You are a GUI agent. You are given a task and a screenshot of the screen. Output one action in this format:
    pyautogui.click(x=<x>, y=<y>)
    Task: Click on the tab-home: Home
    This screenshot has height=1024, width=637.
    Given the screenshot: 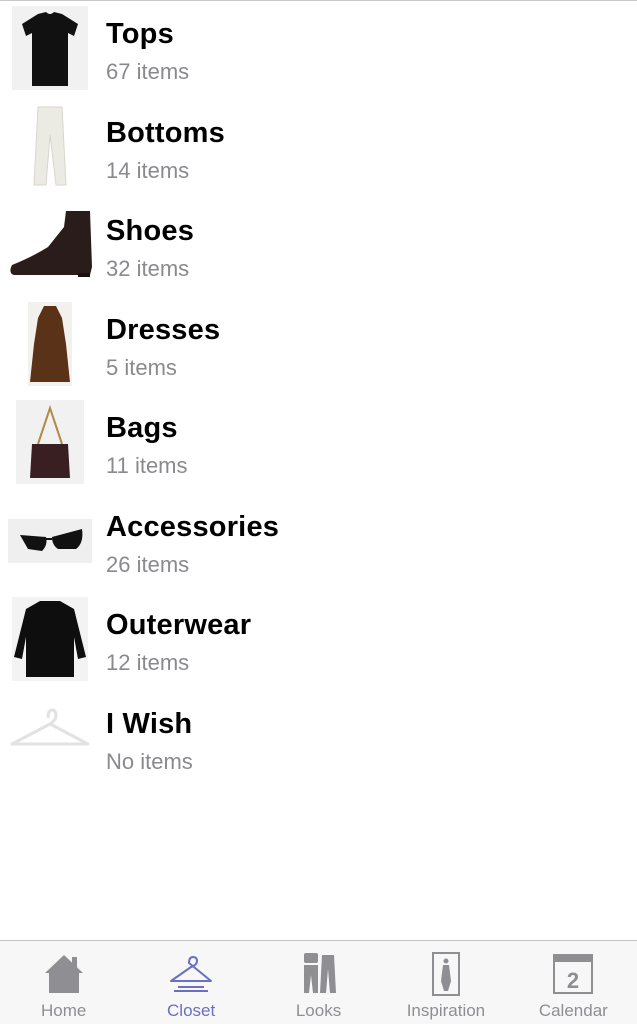 What is the action you would take?
    pyautogui.click(x=63, y=982)
    